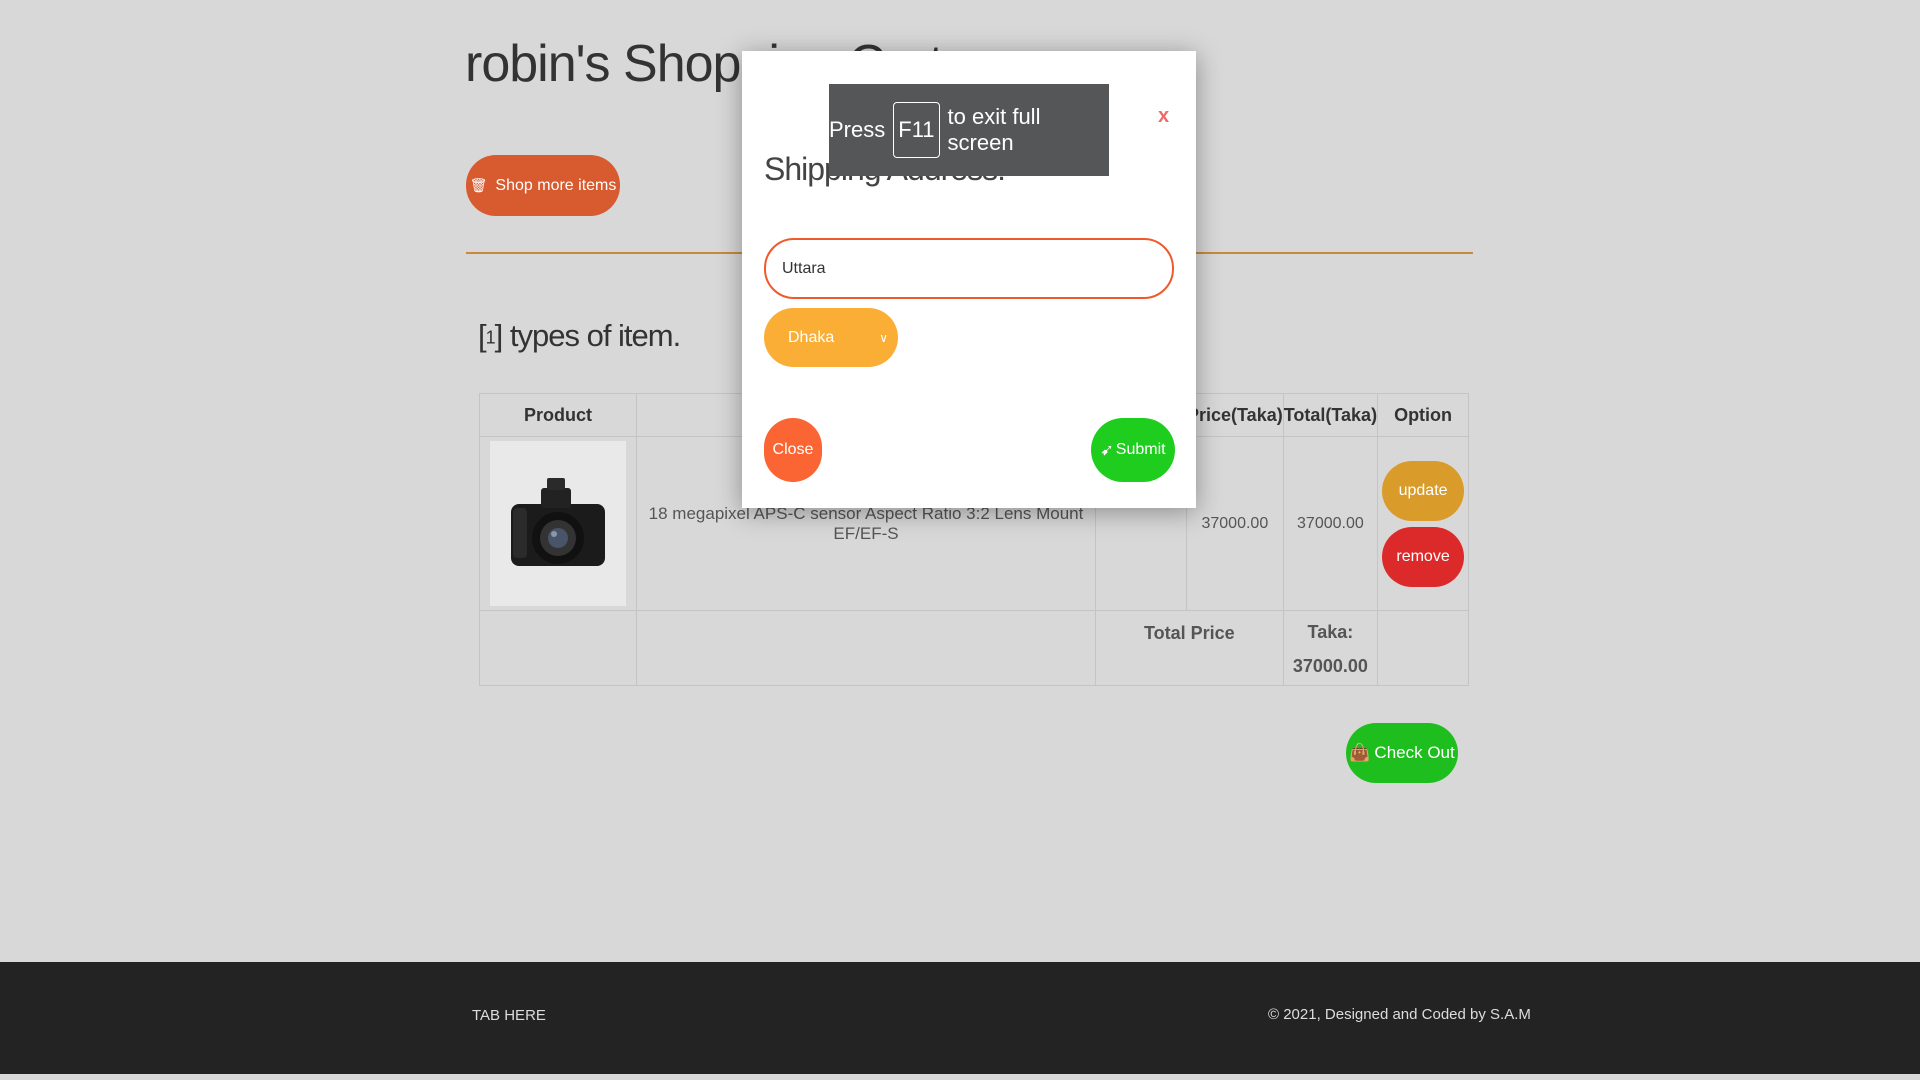  Describe the element at coordinates (579, 335) in the screenshot. I see `item-types-count: [1] types of item.` at that location.